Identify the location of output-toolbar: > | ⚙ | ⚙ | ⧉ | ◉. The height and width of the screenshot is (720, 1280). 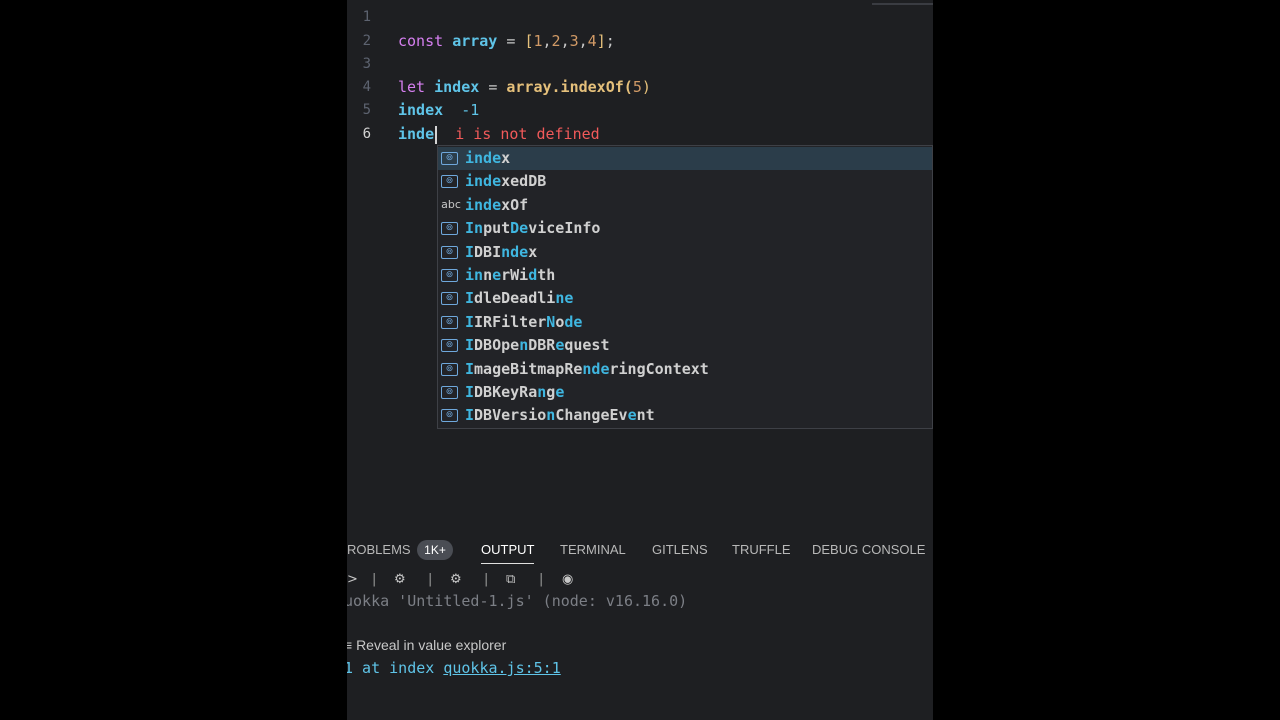
(640, 580).